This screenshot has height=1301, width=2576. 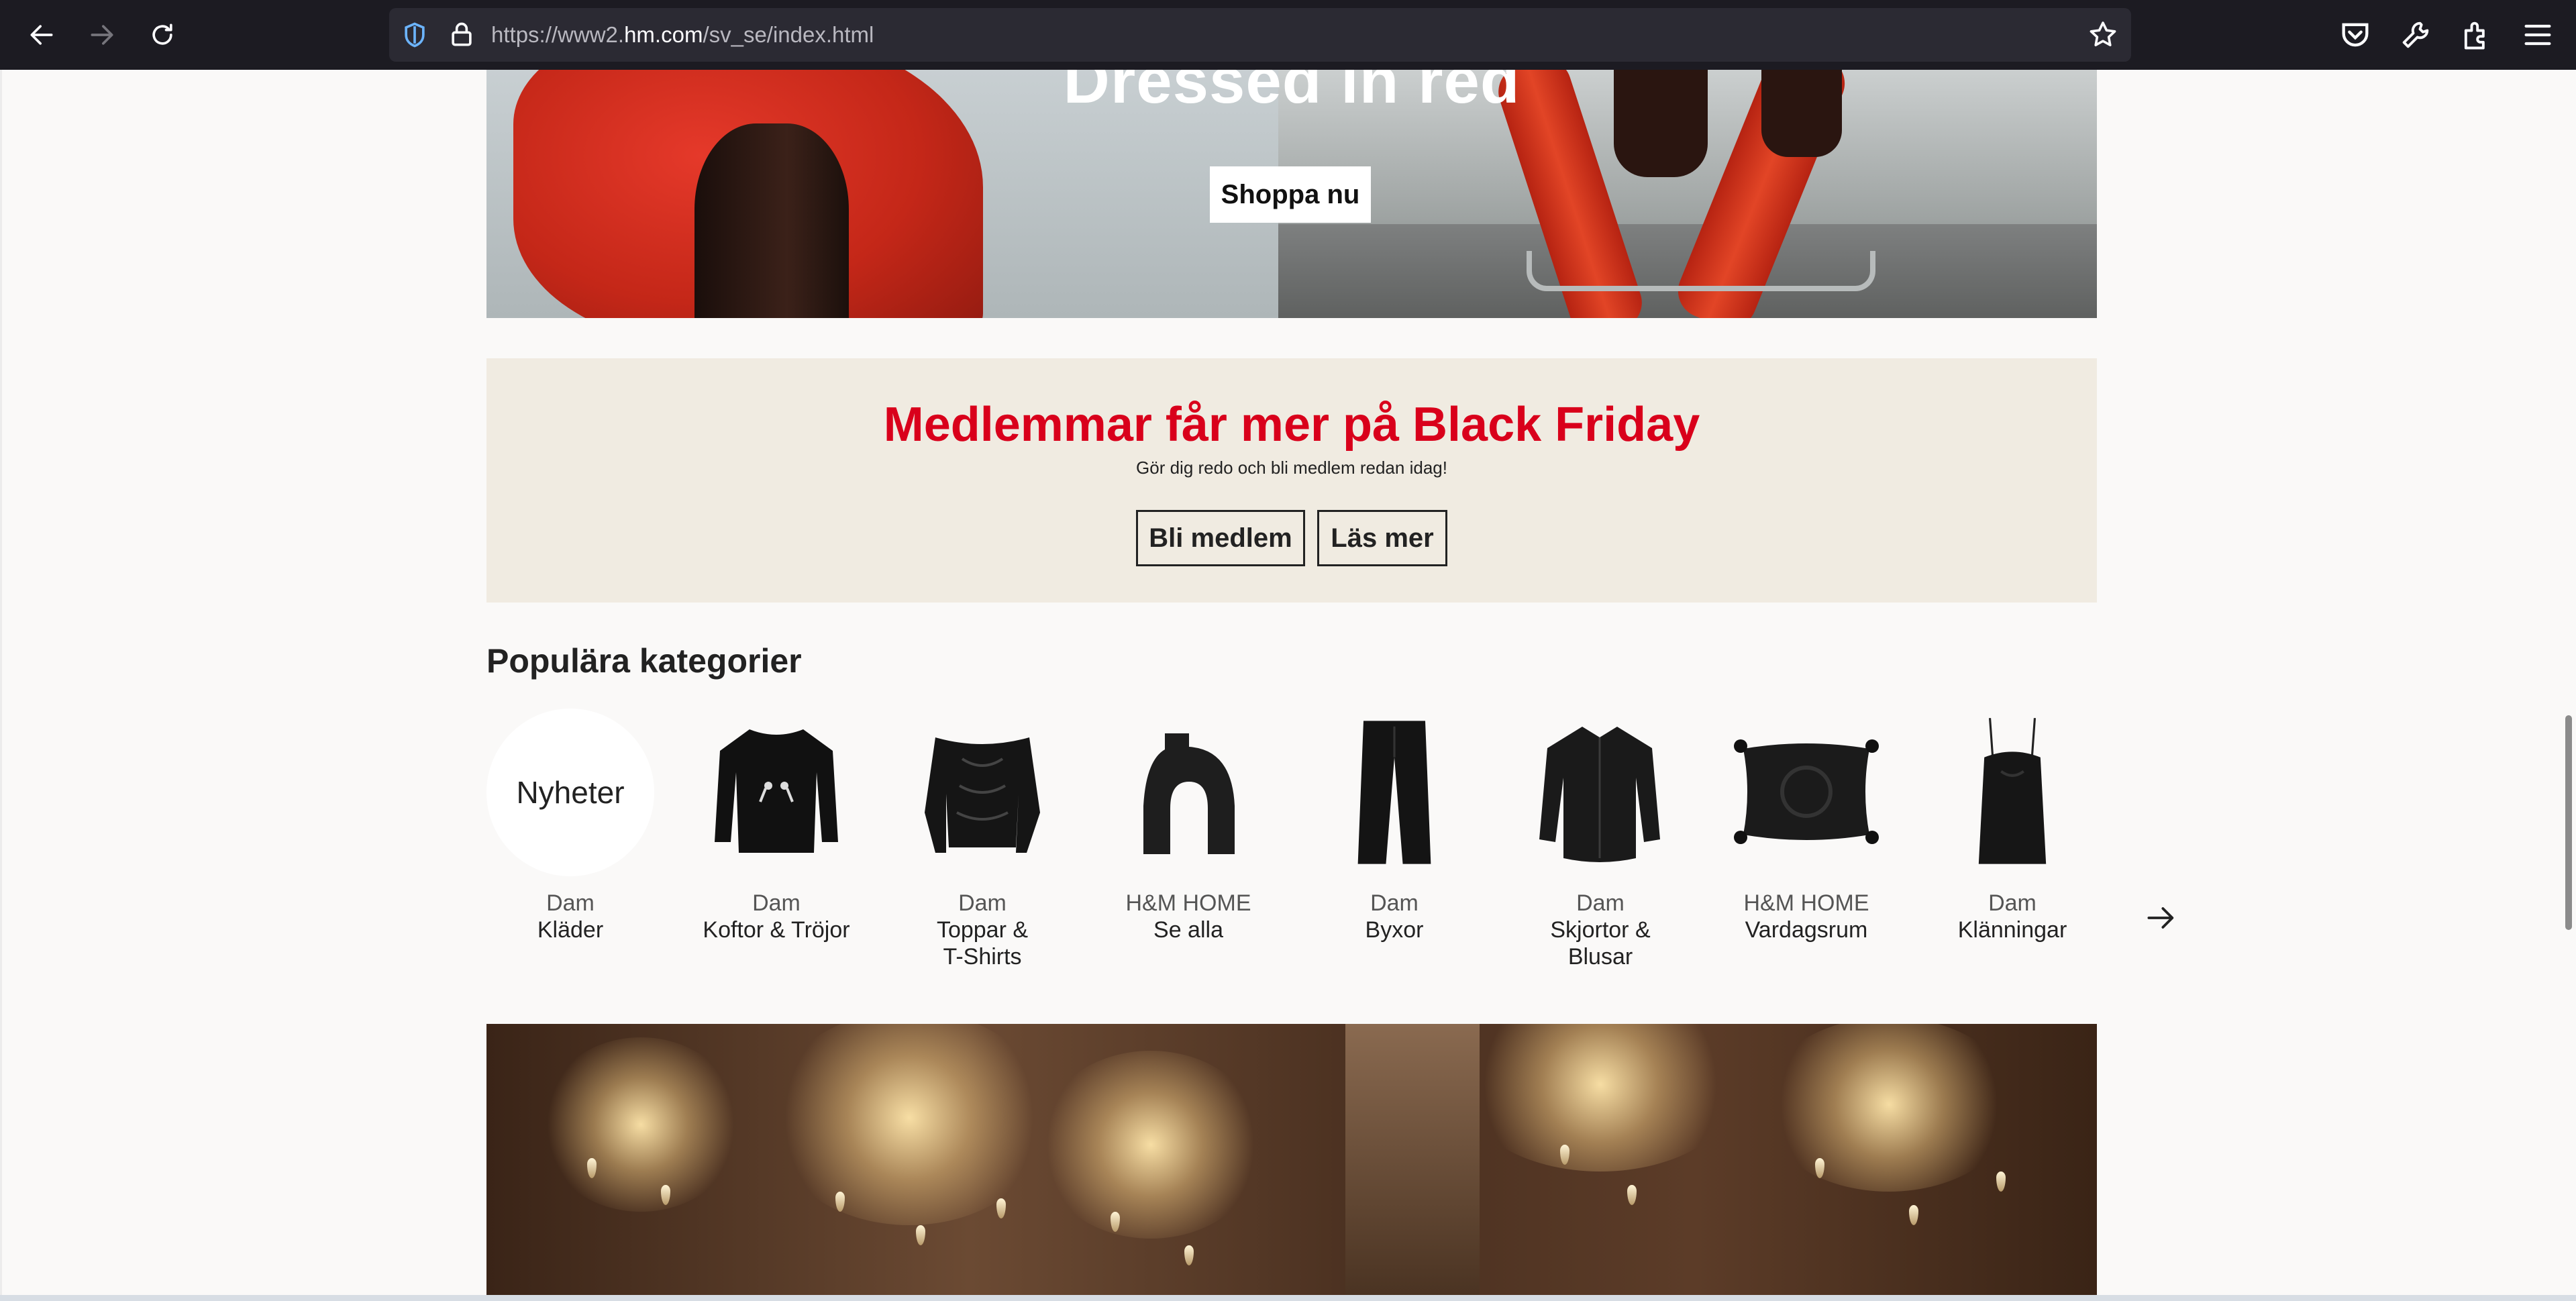 What do you see at coordinates (1600, 792) in the screenshot?
I see `shirt-image` at bounding box center [1600, 792].